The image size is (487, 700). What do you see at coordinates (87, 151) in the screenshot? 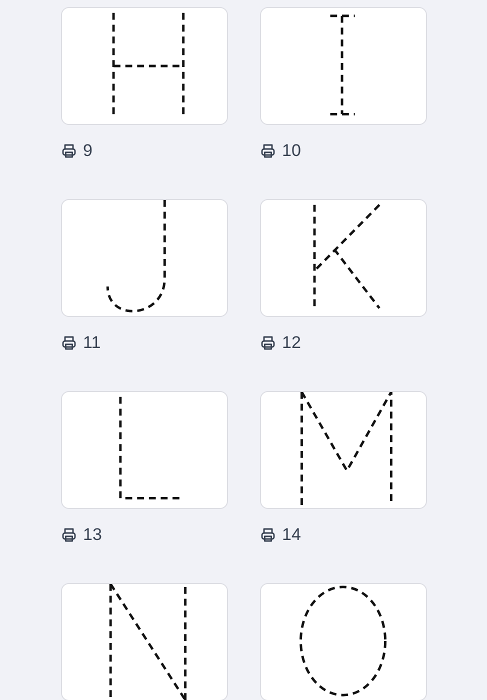
I see `worksheet-number: 9` at bounding box center [87, 151].